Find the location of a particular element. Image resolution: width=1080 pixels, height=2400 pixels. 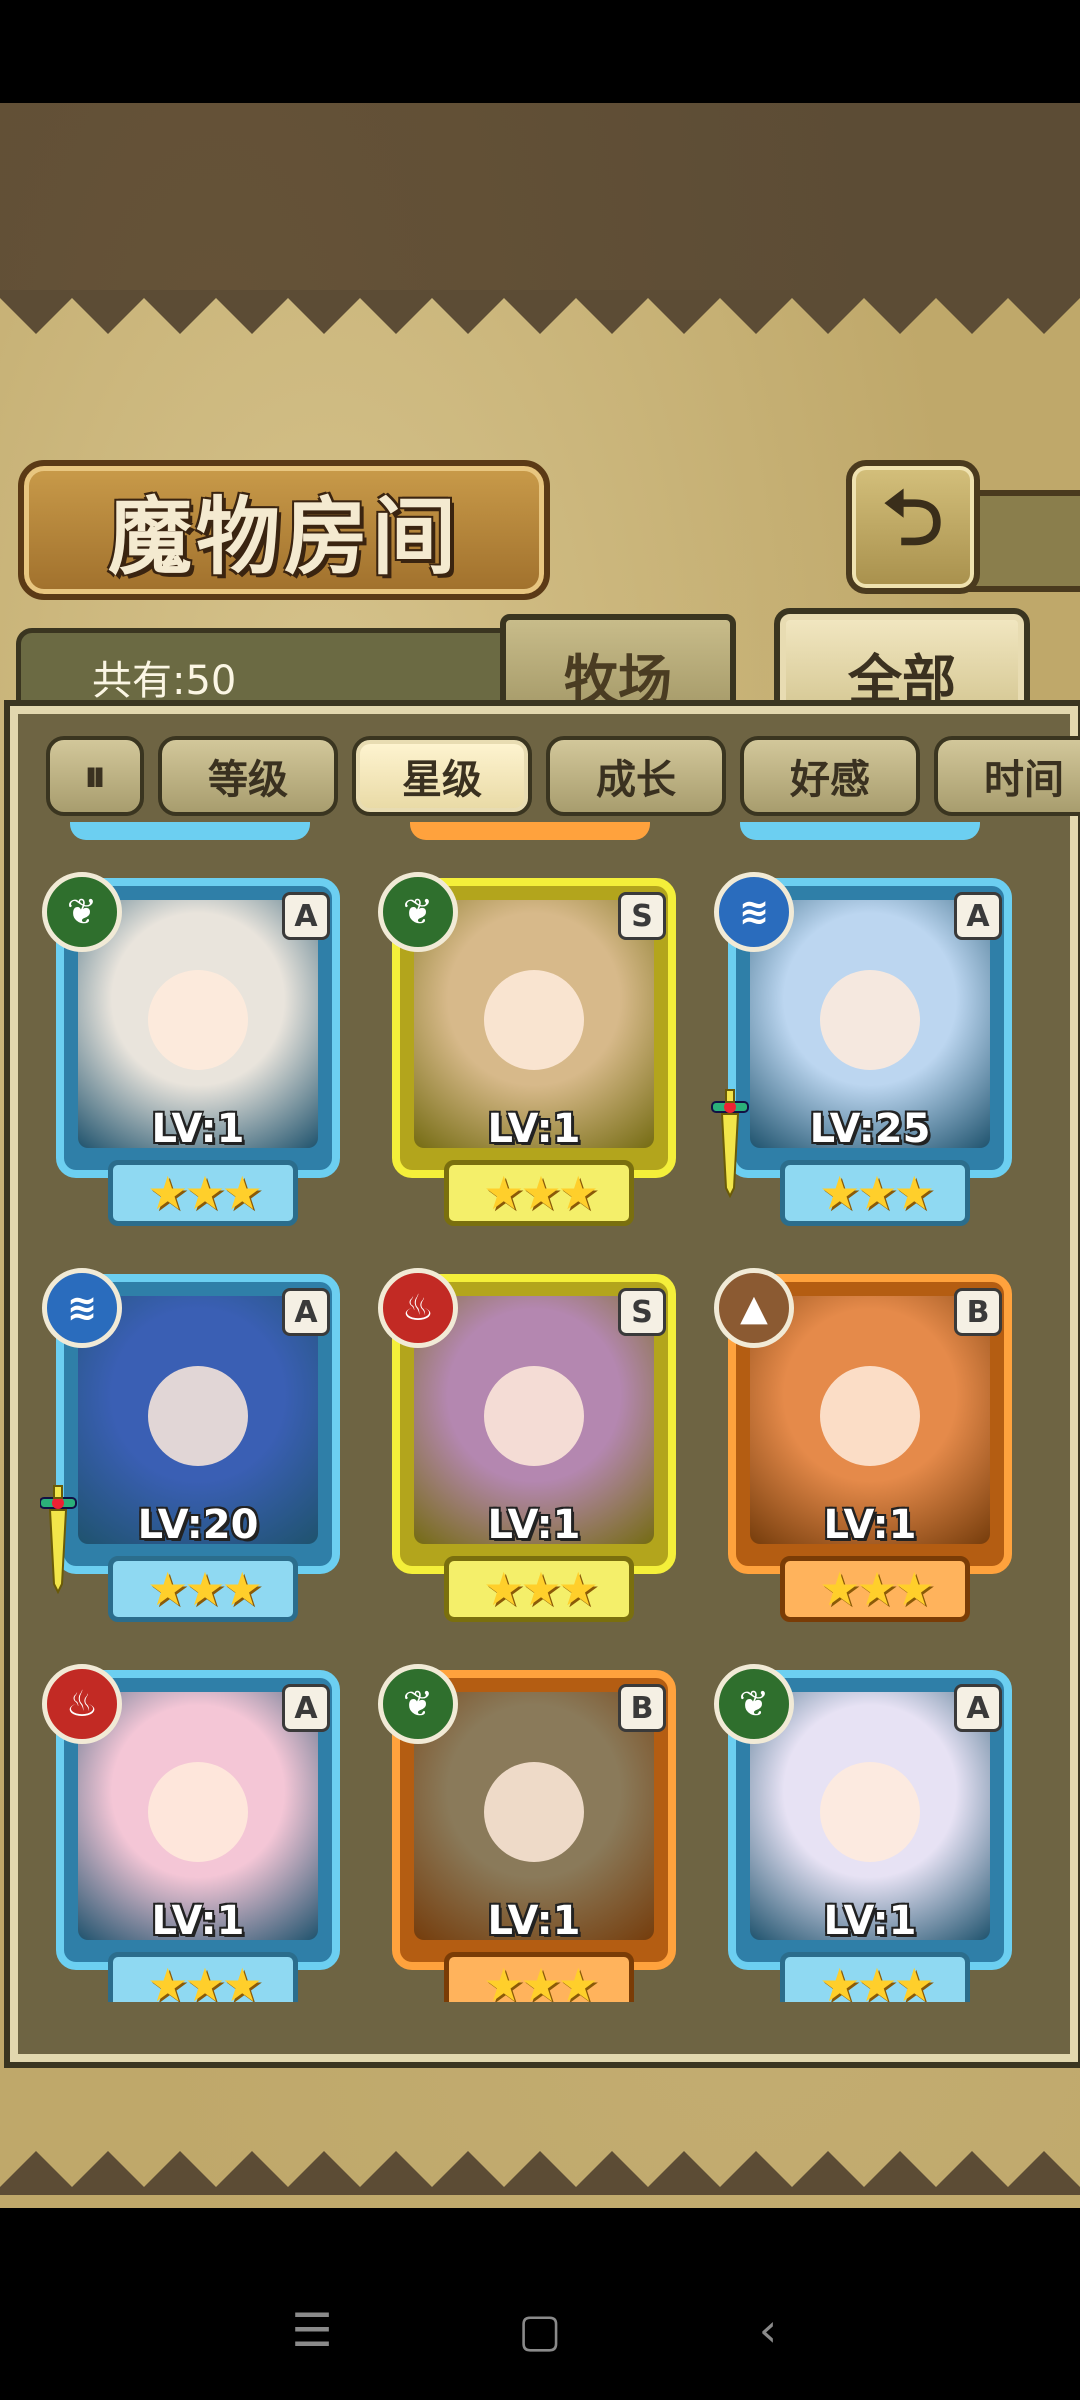

sort-filter-bar: ⏸ 等级 星级 成长 好感 时间 is located at coordinates (563, 776).